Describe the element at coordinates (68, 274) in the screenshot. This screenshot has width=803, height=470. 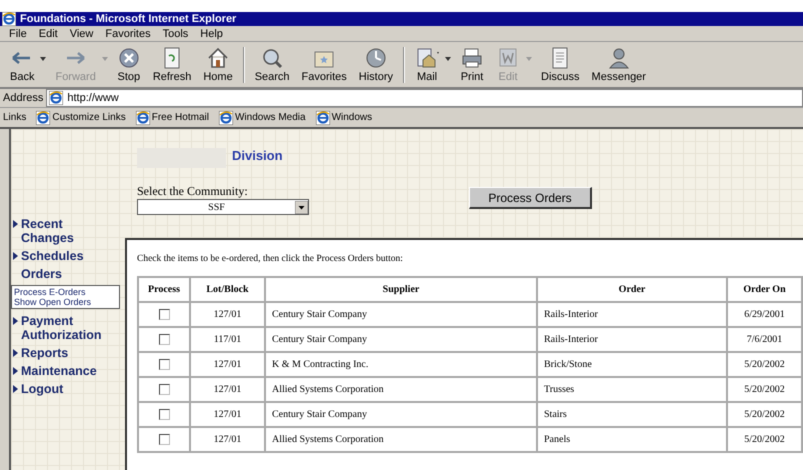
I see `nav-link: Orders` at that location.